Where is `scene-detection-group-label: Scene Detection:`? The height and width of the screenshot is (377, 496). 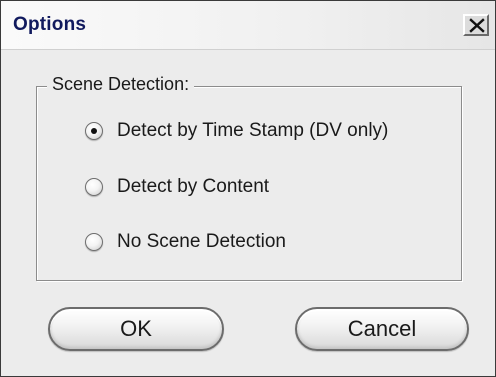
scene-detection-group-label: Scene Detection: is located at coordinates (121, 84).